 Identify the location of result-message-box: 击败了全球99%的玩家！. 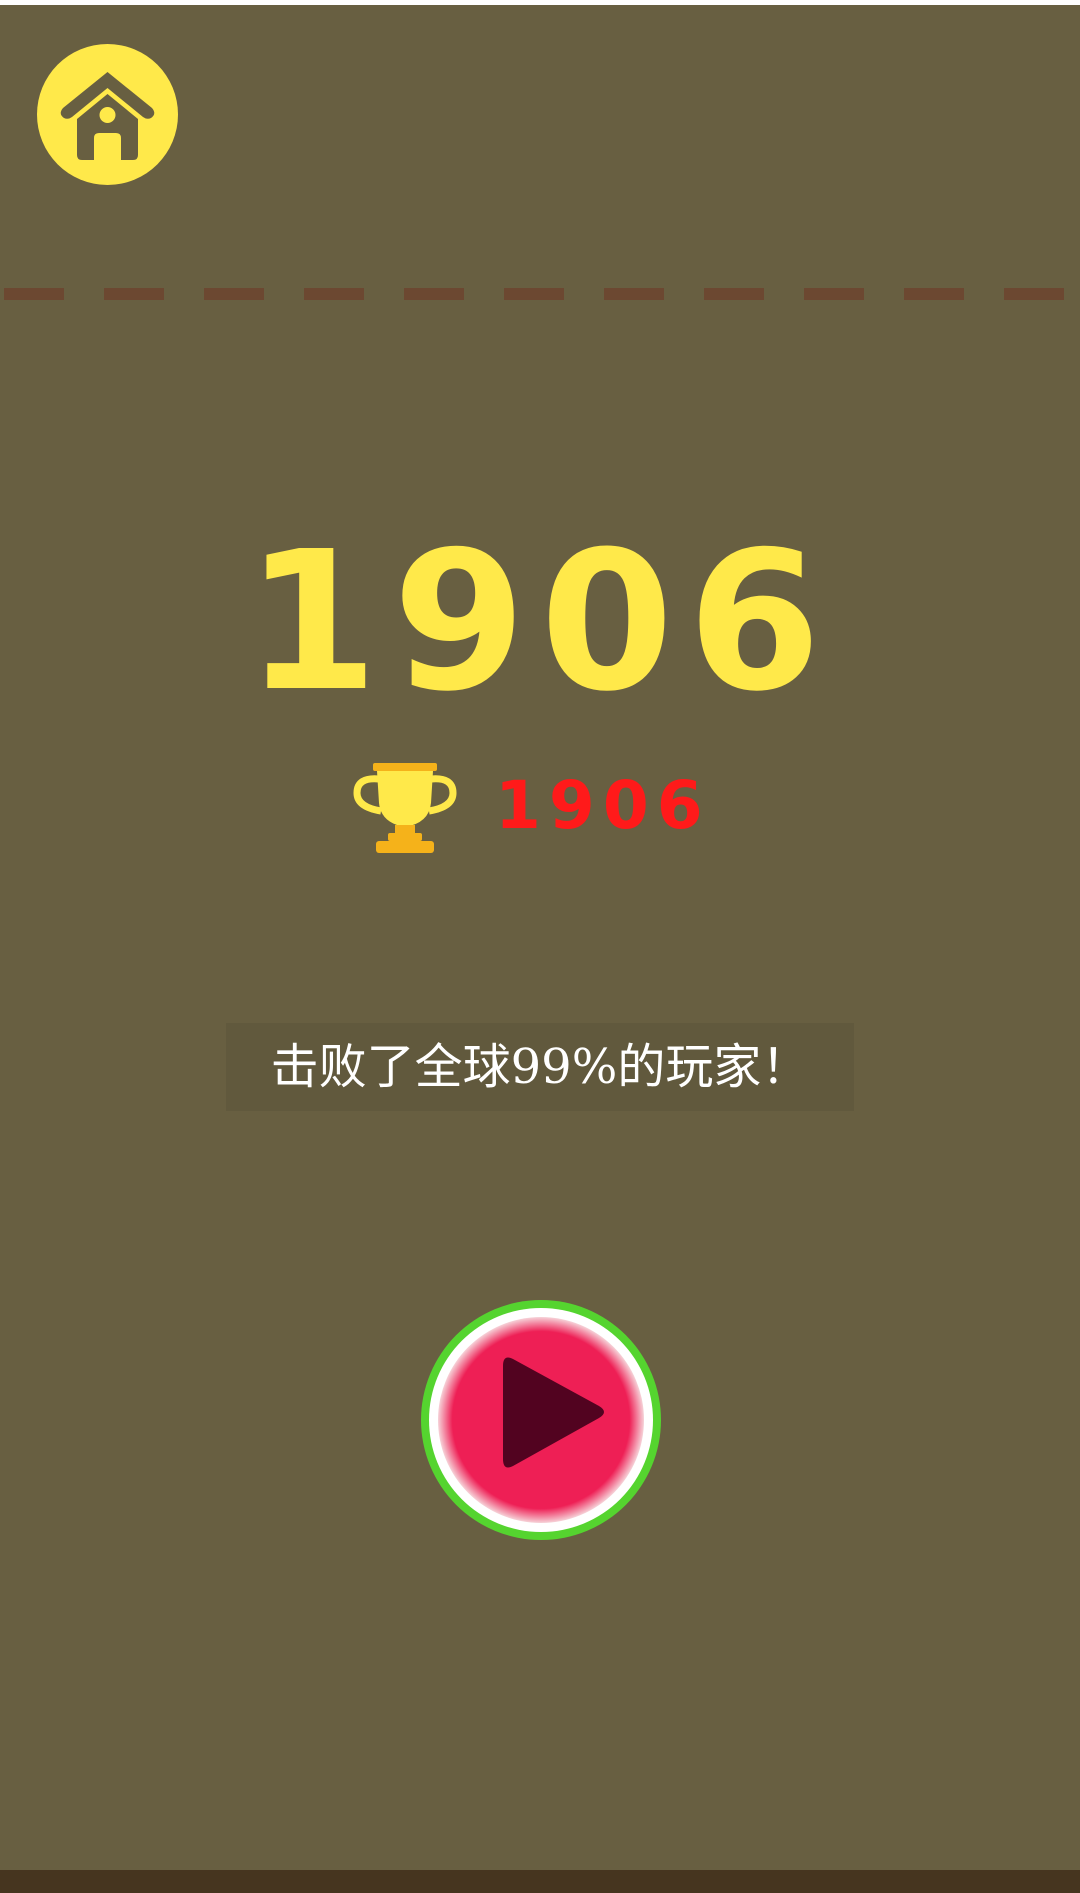
(540, 1067).